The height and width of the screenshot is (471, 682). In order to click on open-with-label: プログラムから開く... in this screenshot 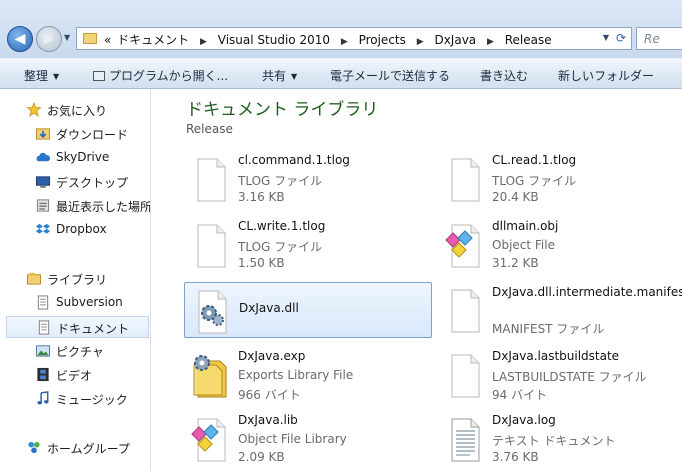, I will do `click(169, 76)`.